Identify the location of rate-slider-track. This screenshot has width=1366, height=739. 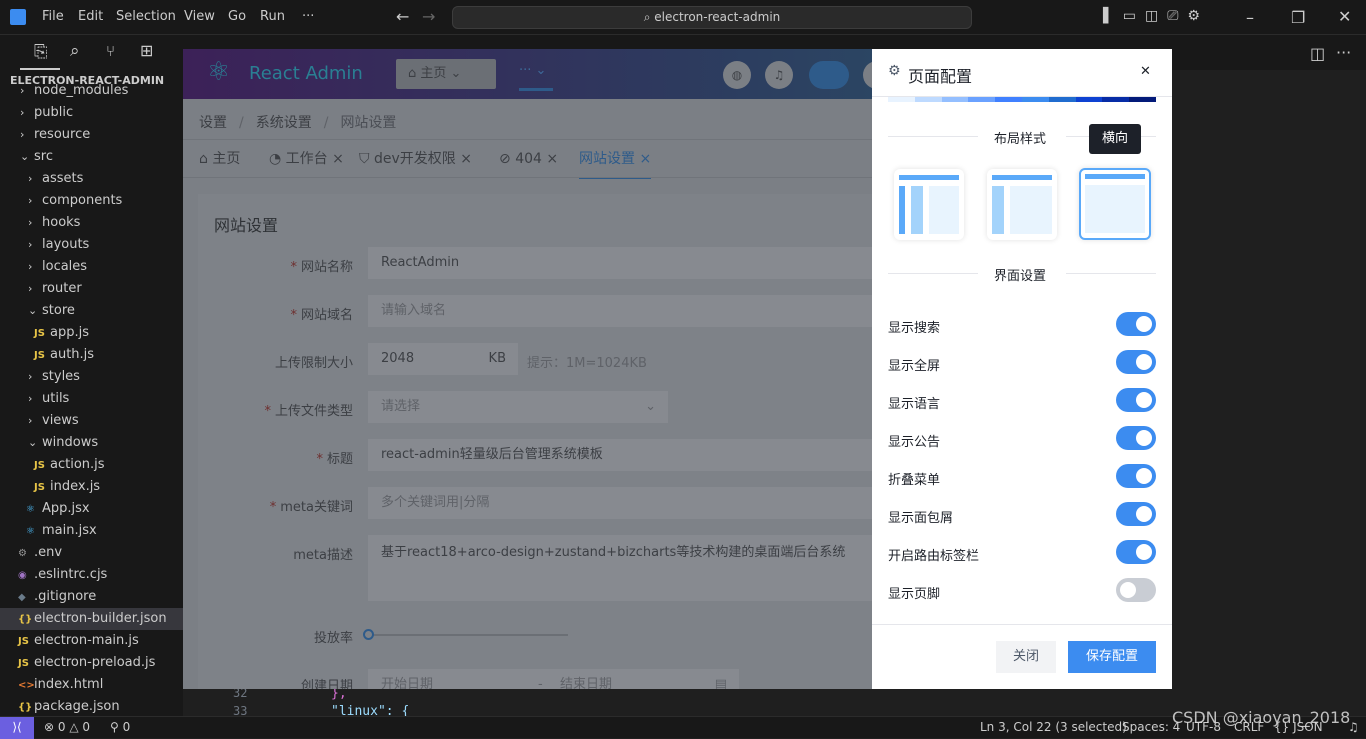
(468, 635).